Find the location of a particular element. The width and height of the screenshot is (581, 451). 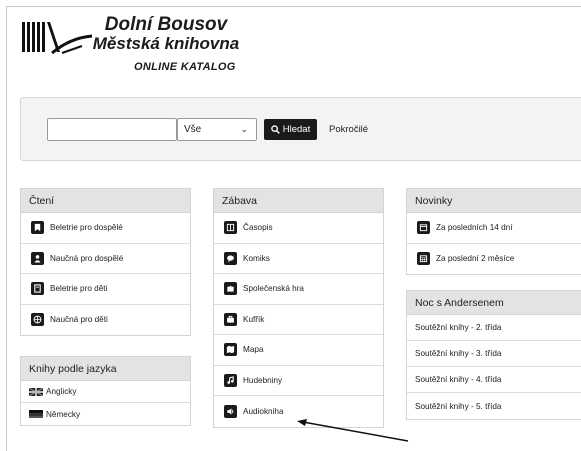

calendar-grid-icon is located at coordinates (423, 259).